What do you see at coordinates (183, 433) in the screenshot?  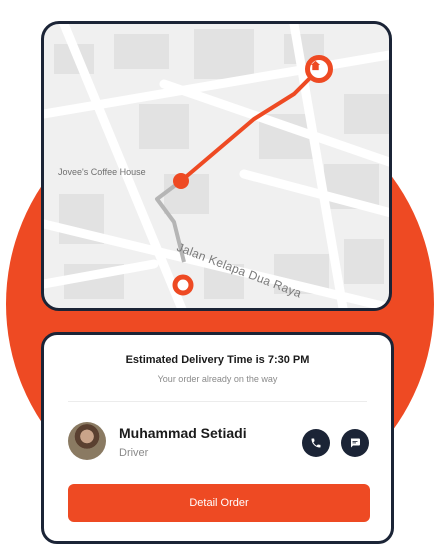 I see `driver-name: Muhammad Setiadi` at bounding box center [183, 433].